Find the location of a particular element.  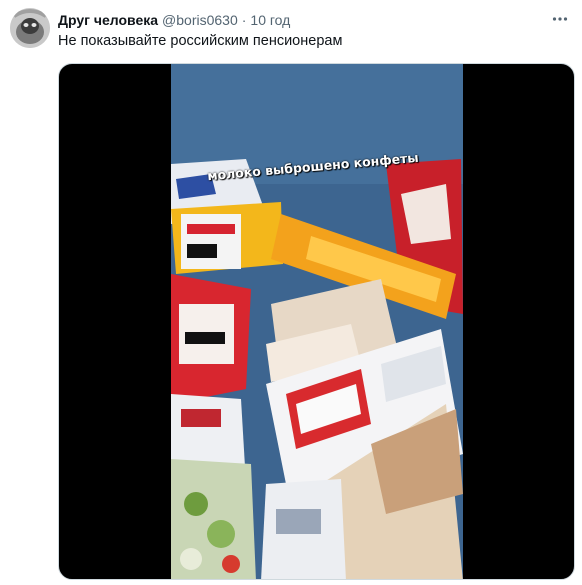

avatar is located at coordinates (30, 28).